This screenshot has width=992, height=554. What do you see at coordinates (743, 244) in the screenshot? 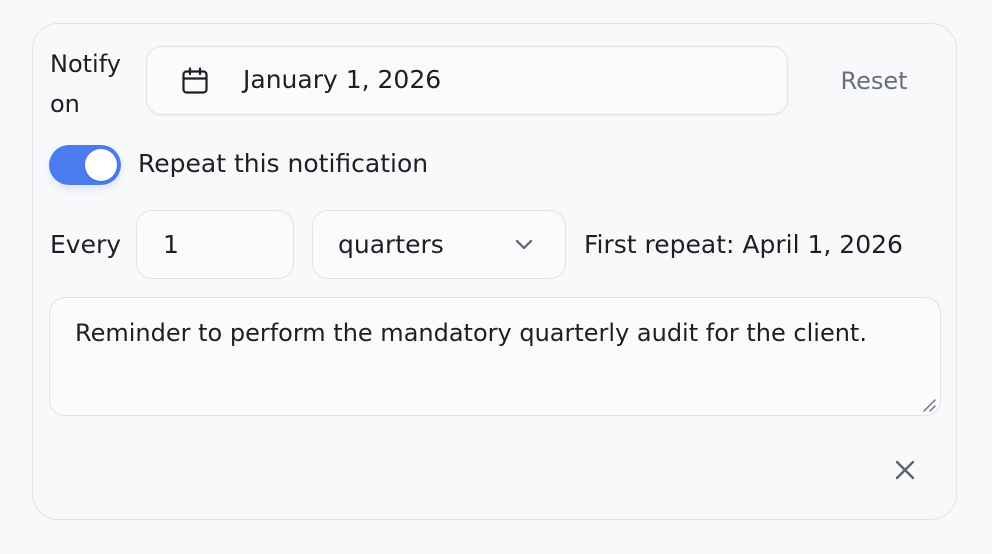
I see `first-repeat-text: First repeat: April 1, 2026` at bounding box center [743, 244].